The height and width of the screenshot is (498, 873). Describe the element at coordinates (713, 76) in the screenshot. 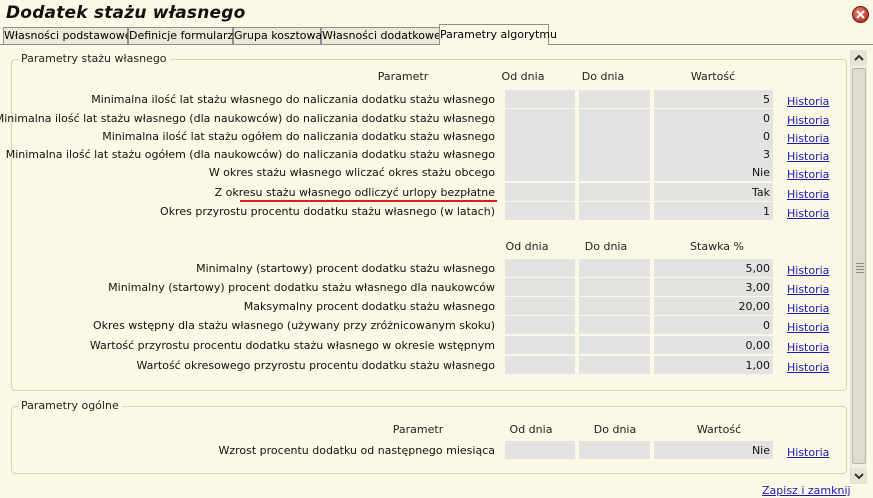

I see `header-wartosc: Wartość` at that location.